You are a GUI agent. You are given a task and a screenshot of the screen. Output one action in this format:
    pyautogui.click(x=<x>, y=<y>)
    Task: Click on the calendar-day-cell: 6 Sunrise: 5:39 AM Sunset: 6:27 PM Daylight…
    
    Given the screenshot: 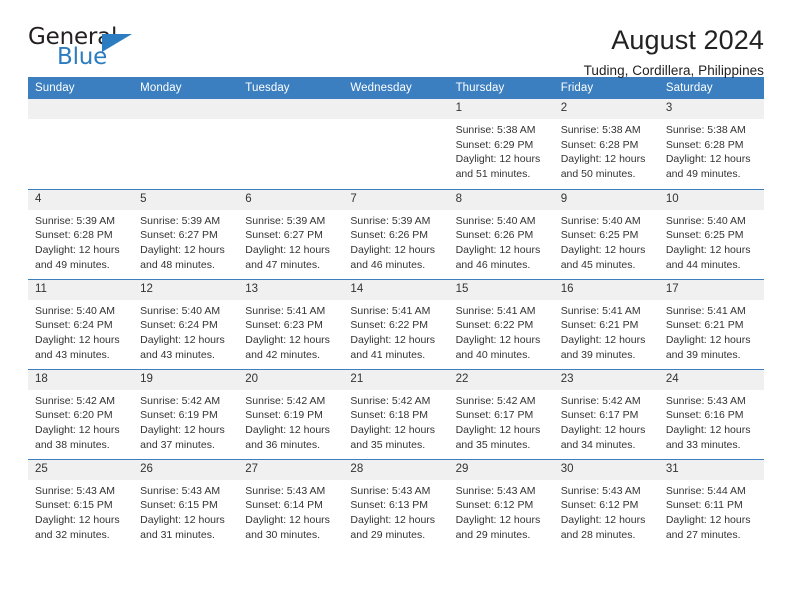 What is the action you would take?
    pyautogui.click(x=291, y=233)
    